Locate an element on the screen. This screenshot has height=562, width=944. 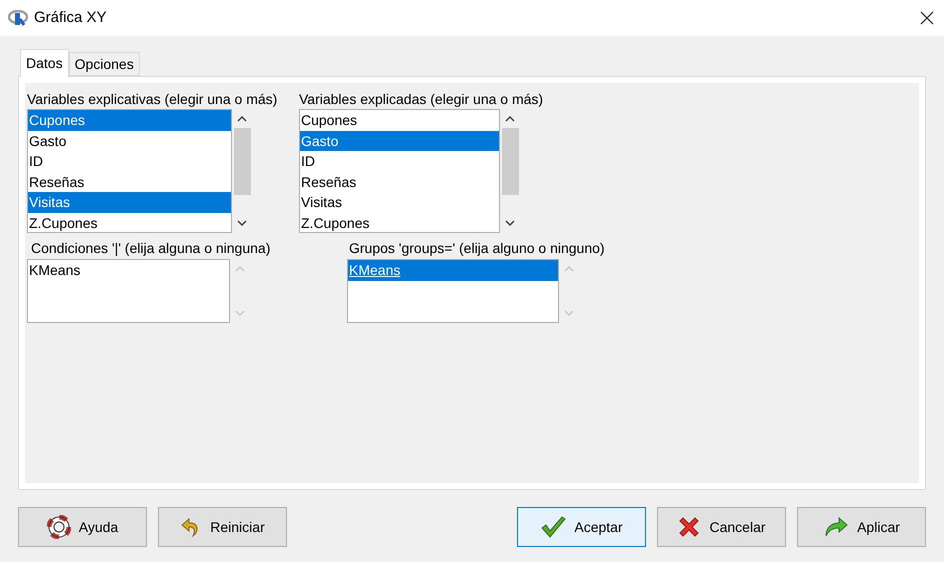
list-label: Condiciones '|' (elija alguna o ninguna) is located at coordinates (151, 248).